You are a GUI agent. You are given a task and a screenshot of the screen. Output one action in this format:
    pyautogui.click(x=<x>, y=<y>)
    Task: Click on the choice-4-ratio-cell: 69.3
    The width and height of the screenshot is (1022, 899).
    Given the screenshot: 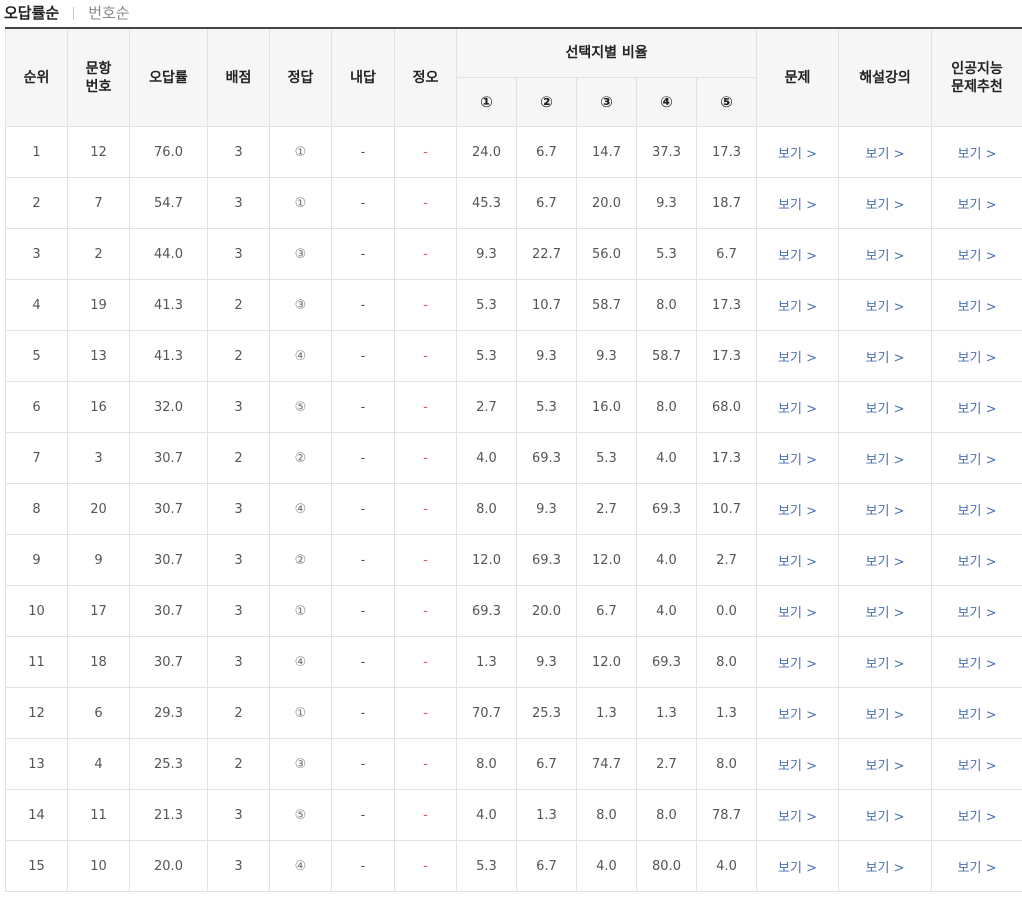 What is the action you would take?
    pyautogui.click(x=666, y=662)
    